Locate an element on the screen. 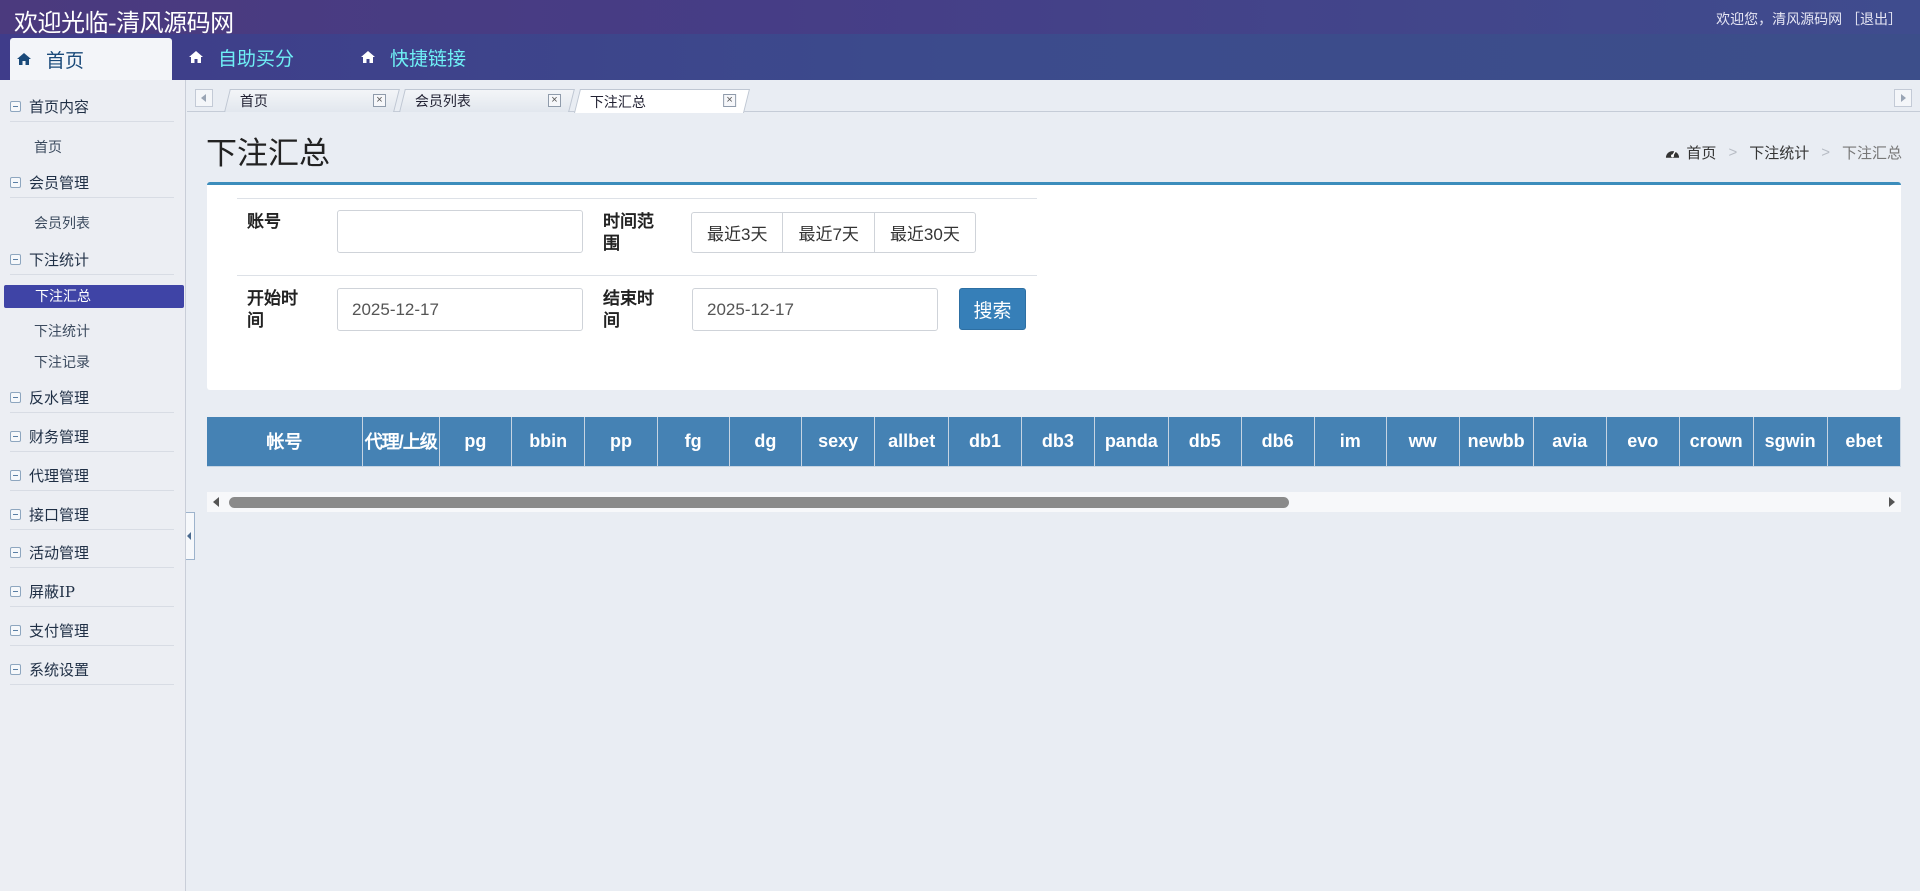 The image size is (1920, 891). tab-bet-summary: 下注汇总 × is located at coordinates (662, 101).